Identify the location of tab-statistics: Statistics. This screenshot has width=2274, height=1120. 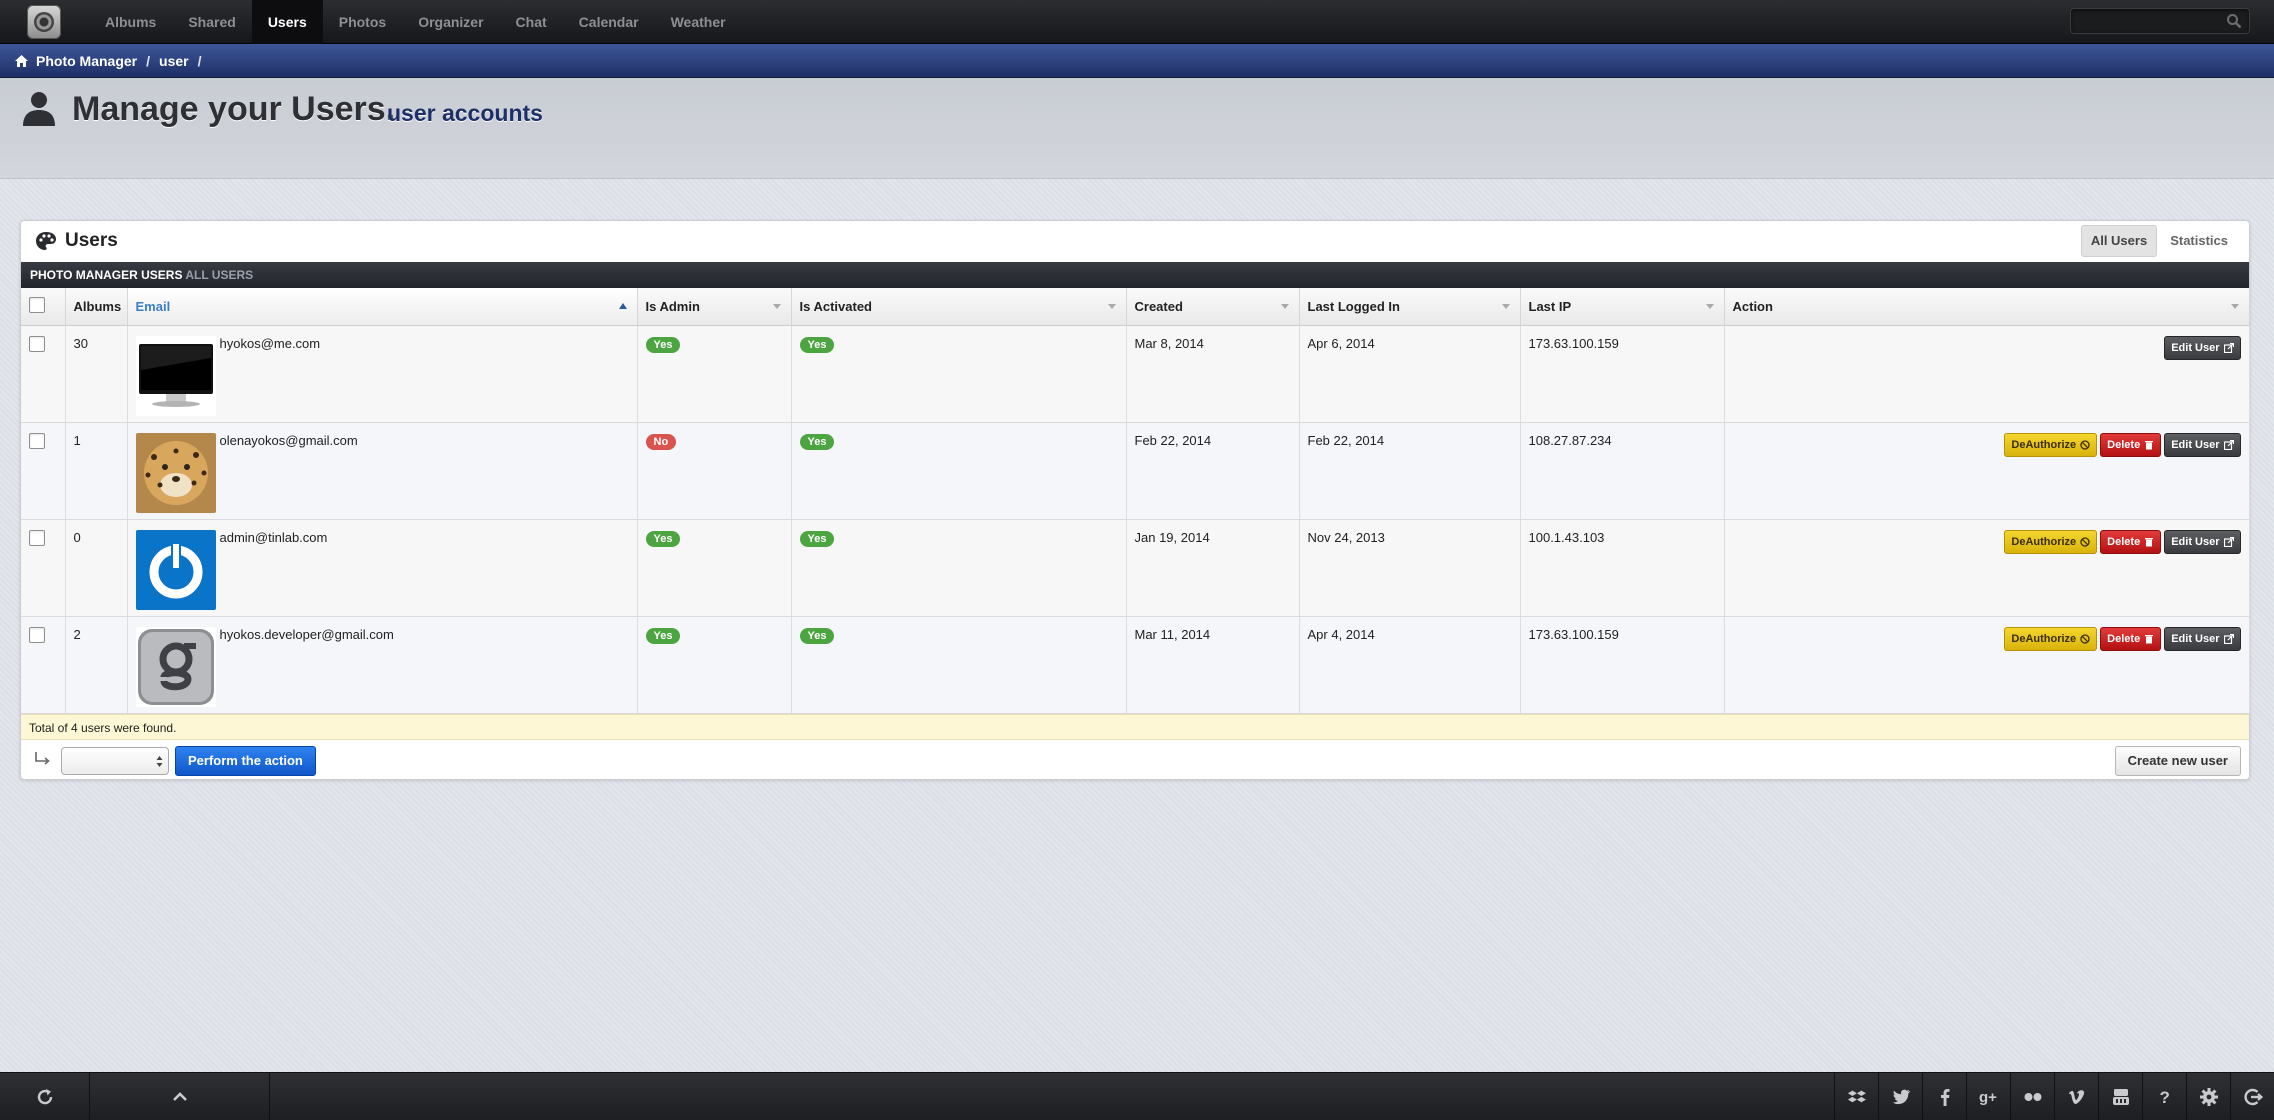
(2199, 241).